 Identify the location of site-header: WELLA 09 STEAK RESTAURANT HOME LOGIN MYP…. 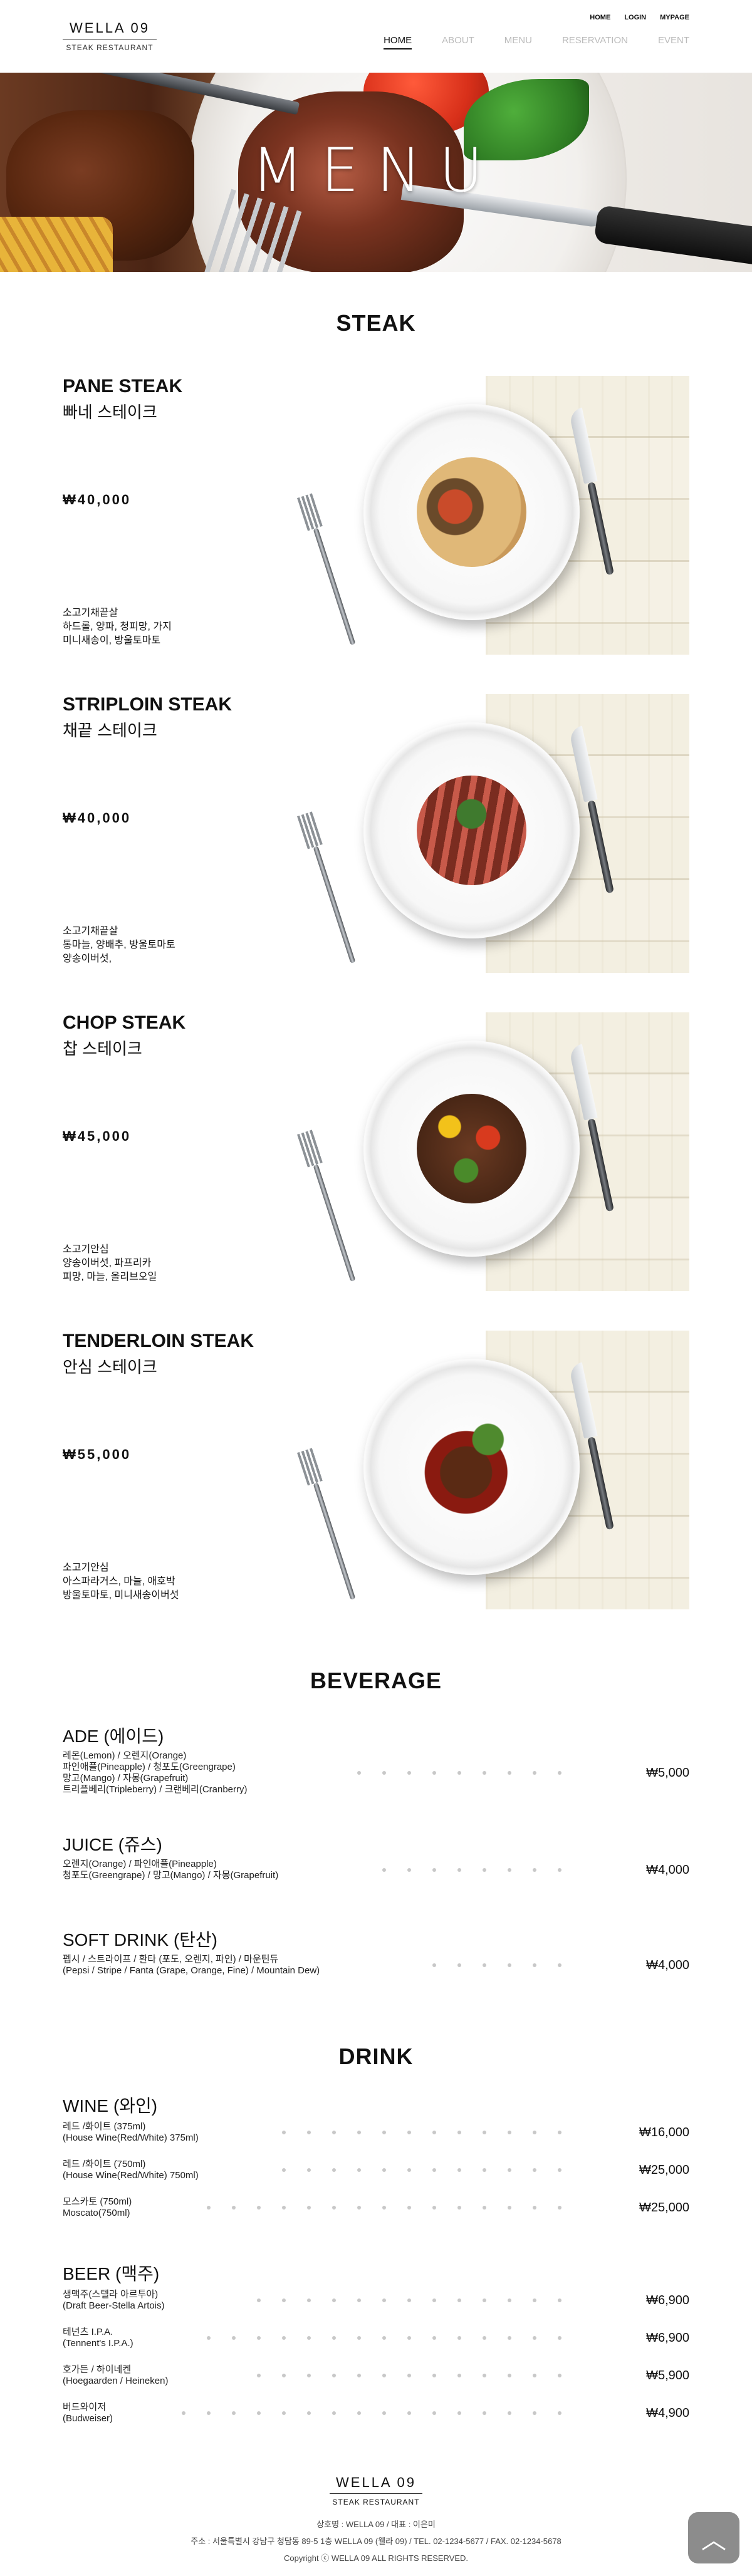
(376, 36).